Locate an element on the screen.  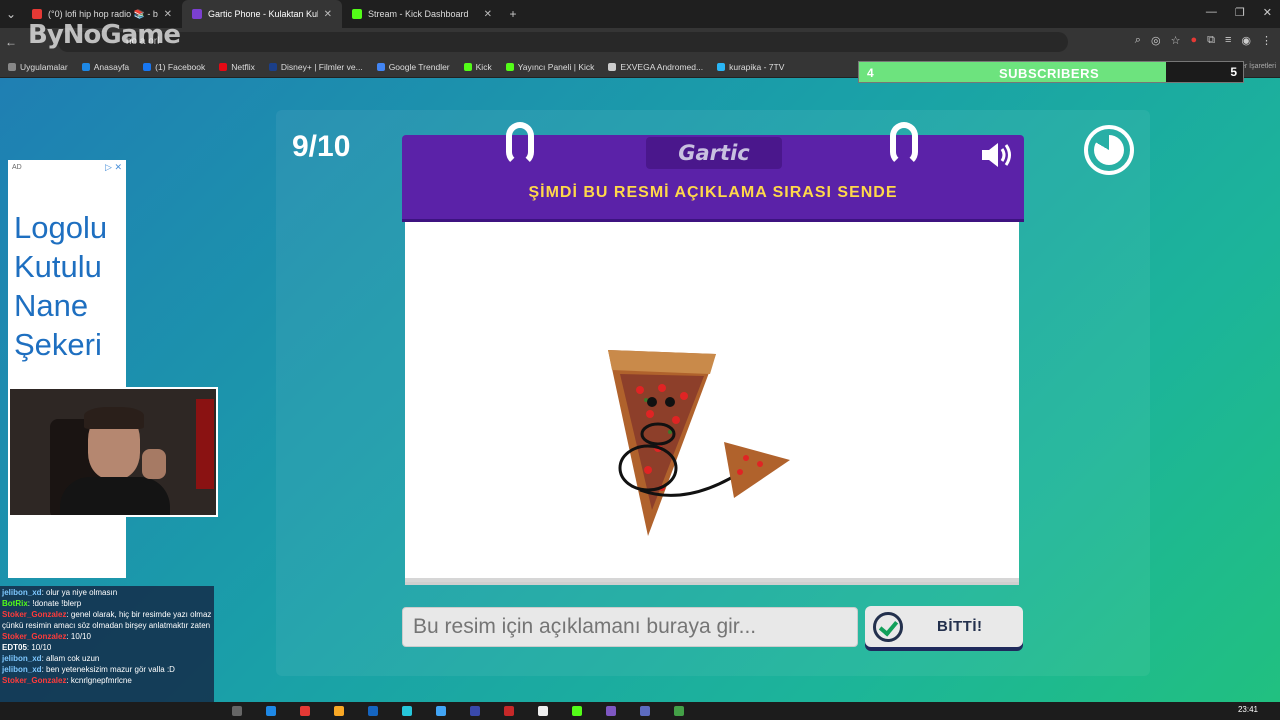
subscriber-goal: 5 is located at coordinates (1233, 72).